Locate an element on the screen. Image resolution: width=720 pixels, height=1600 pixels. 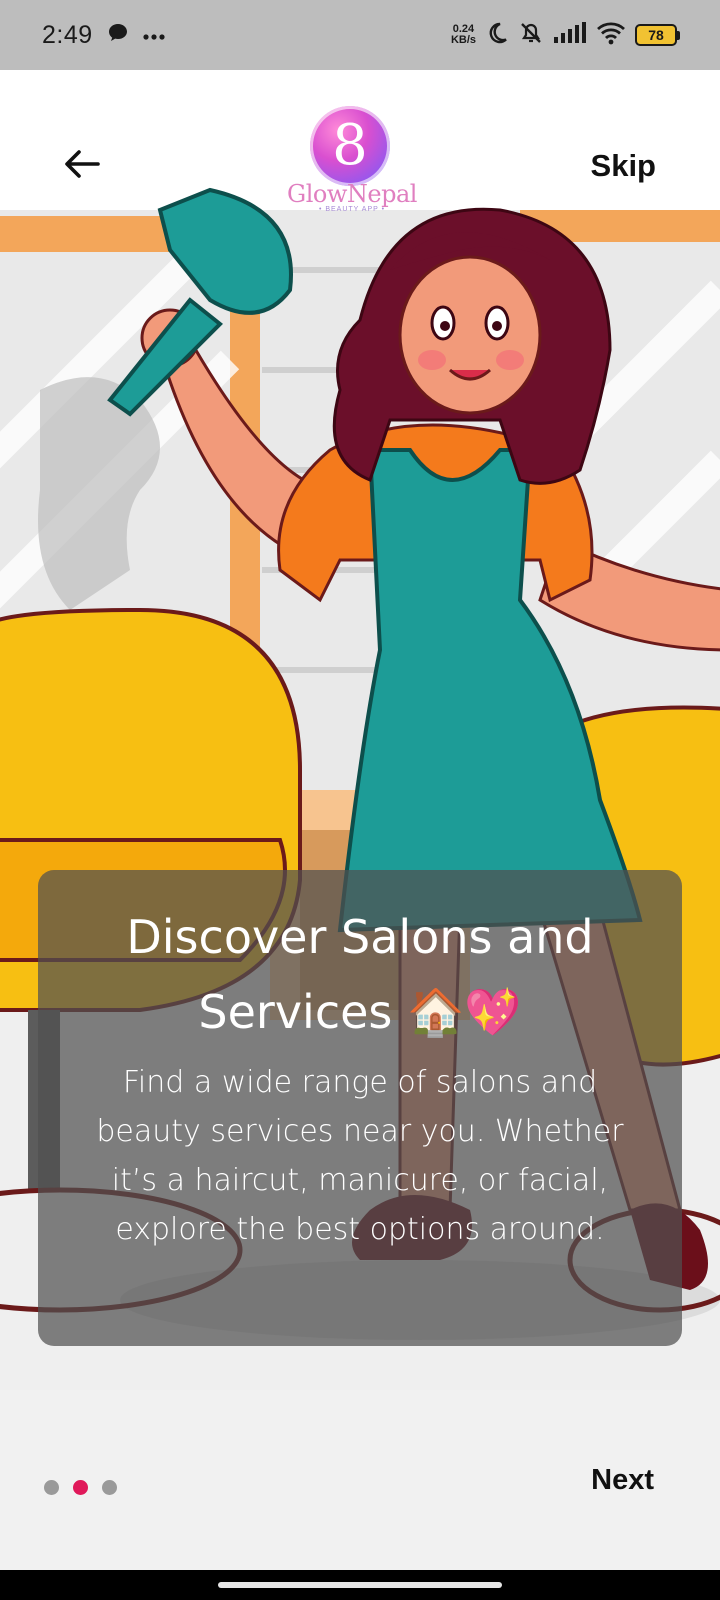
back-button is located at coordinates (82, 166).